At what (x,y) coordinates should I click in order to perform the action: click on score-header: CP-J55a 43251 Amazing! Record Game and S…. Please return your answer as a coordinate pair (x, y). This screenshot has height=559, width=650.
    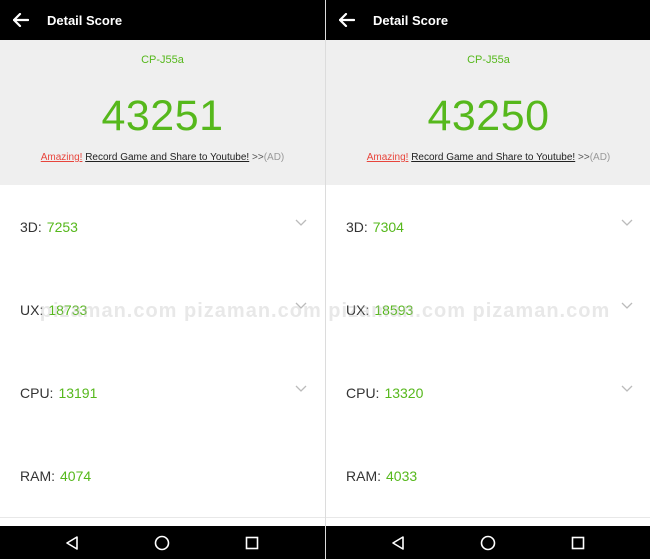
    Looking at the image, I should click on (162, 112).